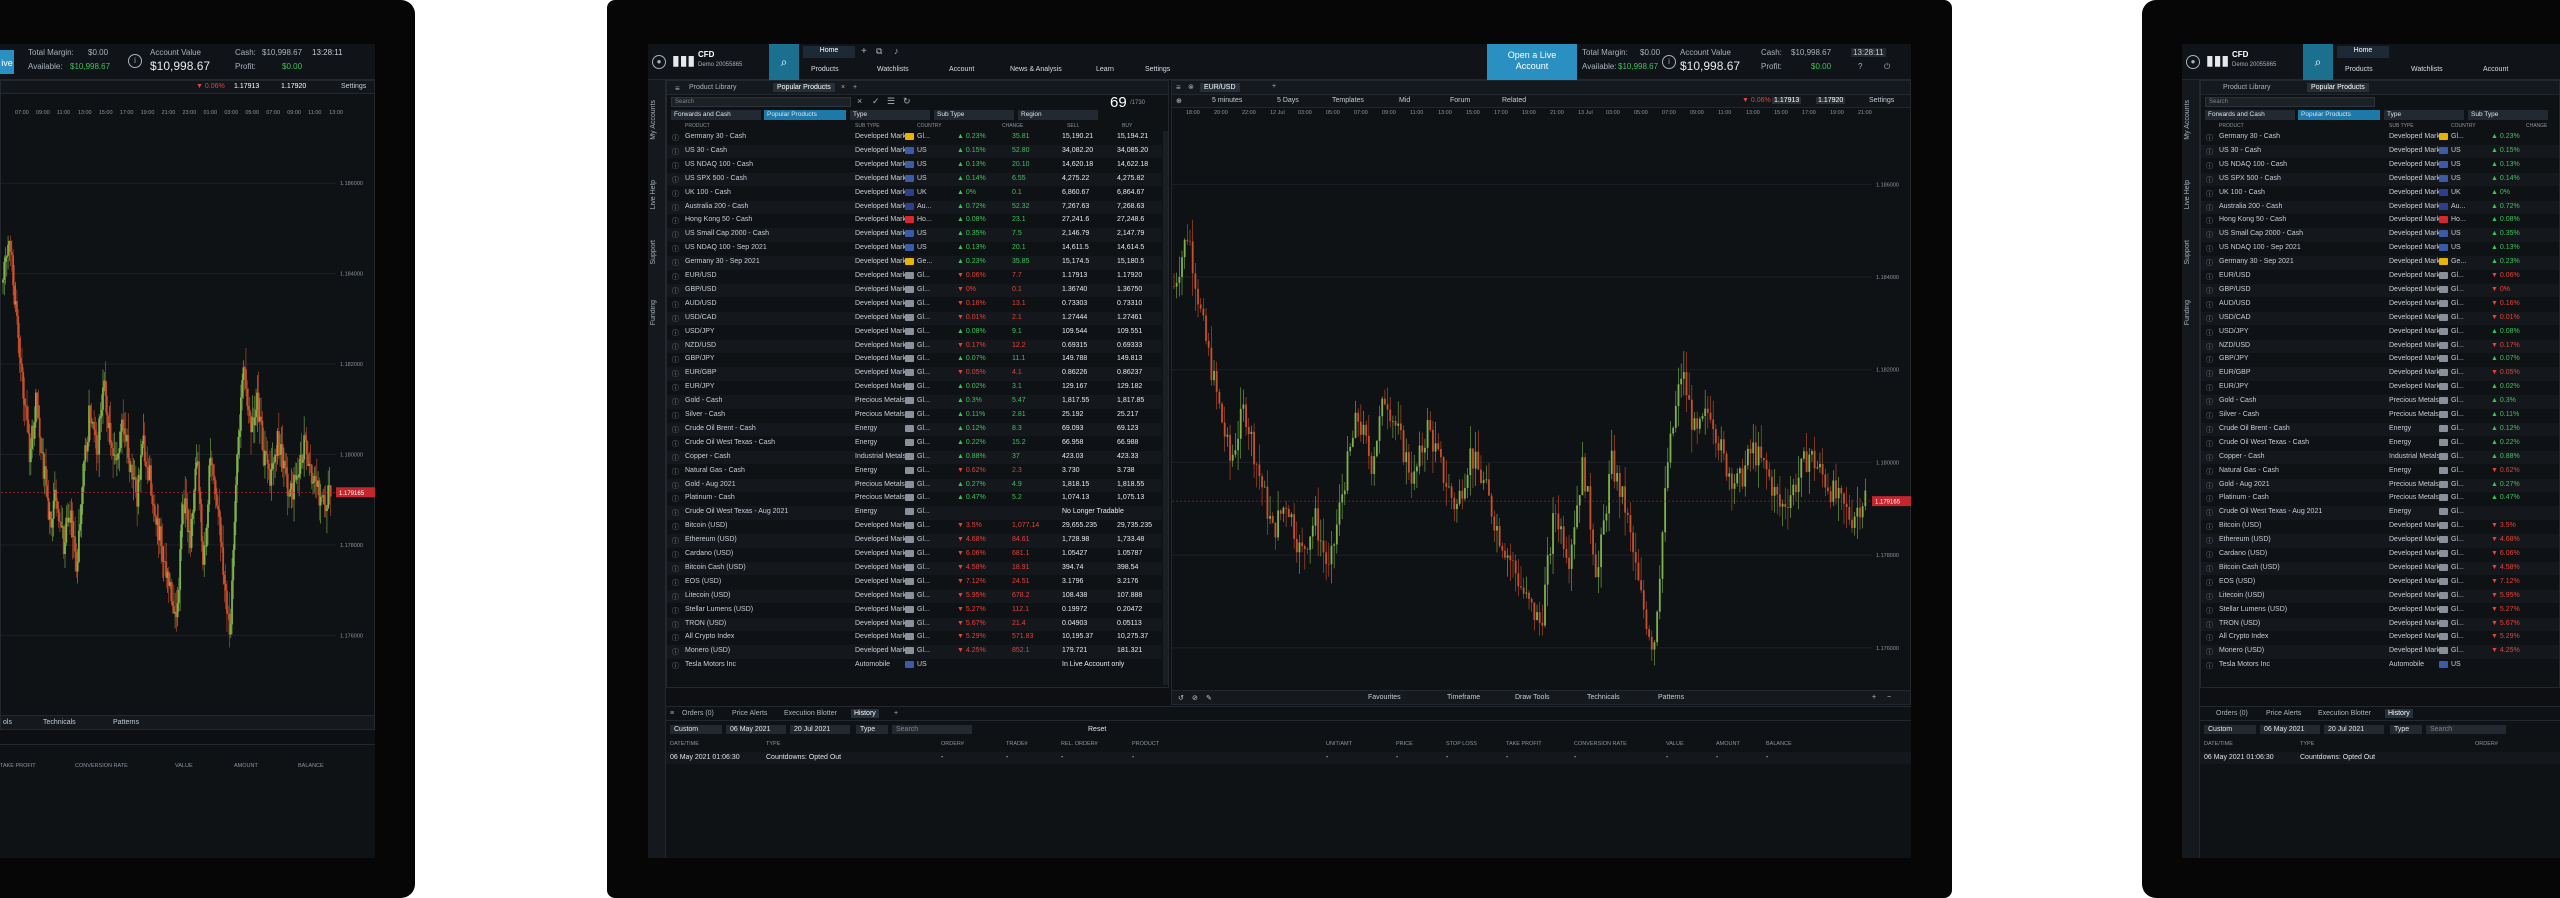 The width and height of the screenshot is (2560, 898). Describe the element at coordinates (1524, 744) in the screenshot. I see `orders-col-header: TAKE PROFIT` at that location.